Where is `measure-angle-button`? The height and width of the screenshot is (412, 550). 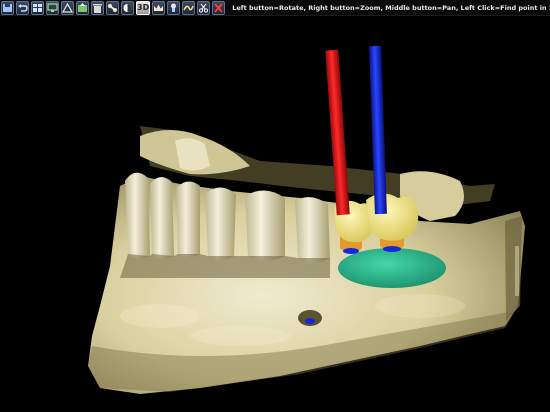
measure-angle-button is located at coordinates (67, 7).